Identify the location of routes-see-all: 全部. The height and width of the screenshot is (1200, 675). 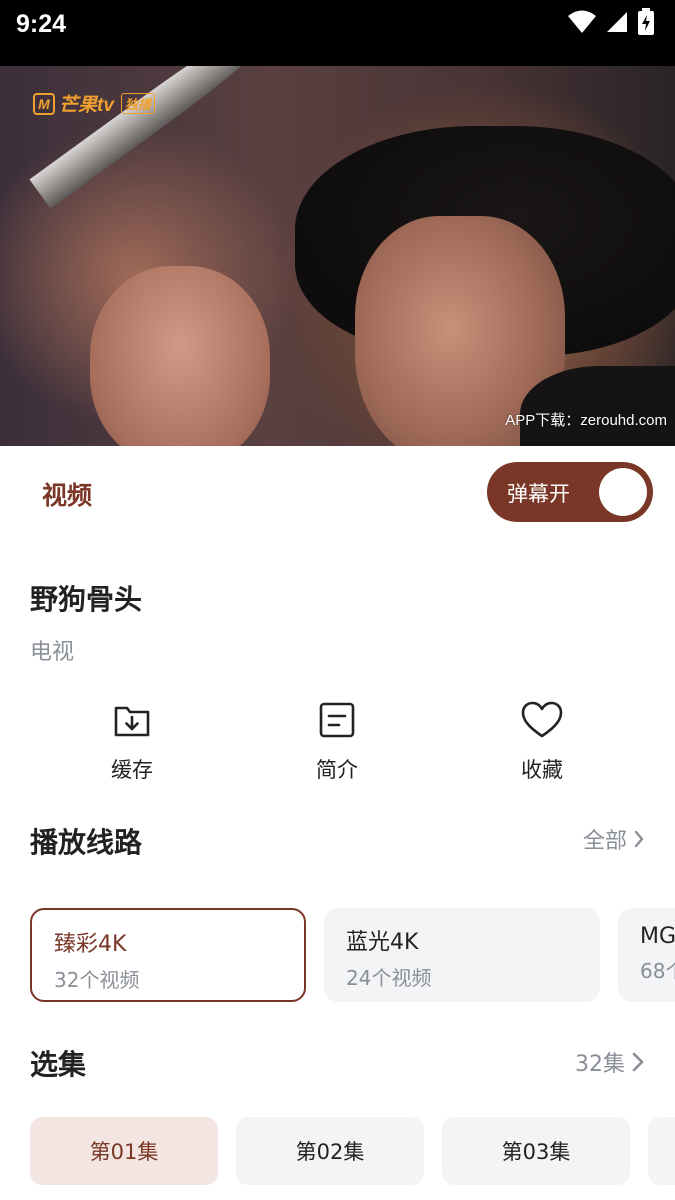
(614, 839).